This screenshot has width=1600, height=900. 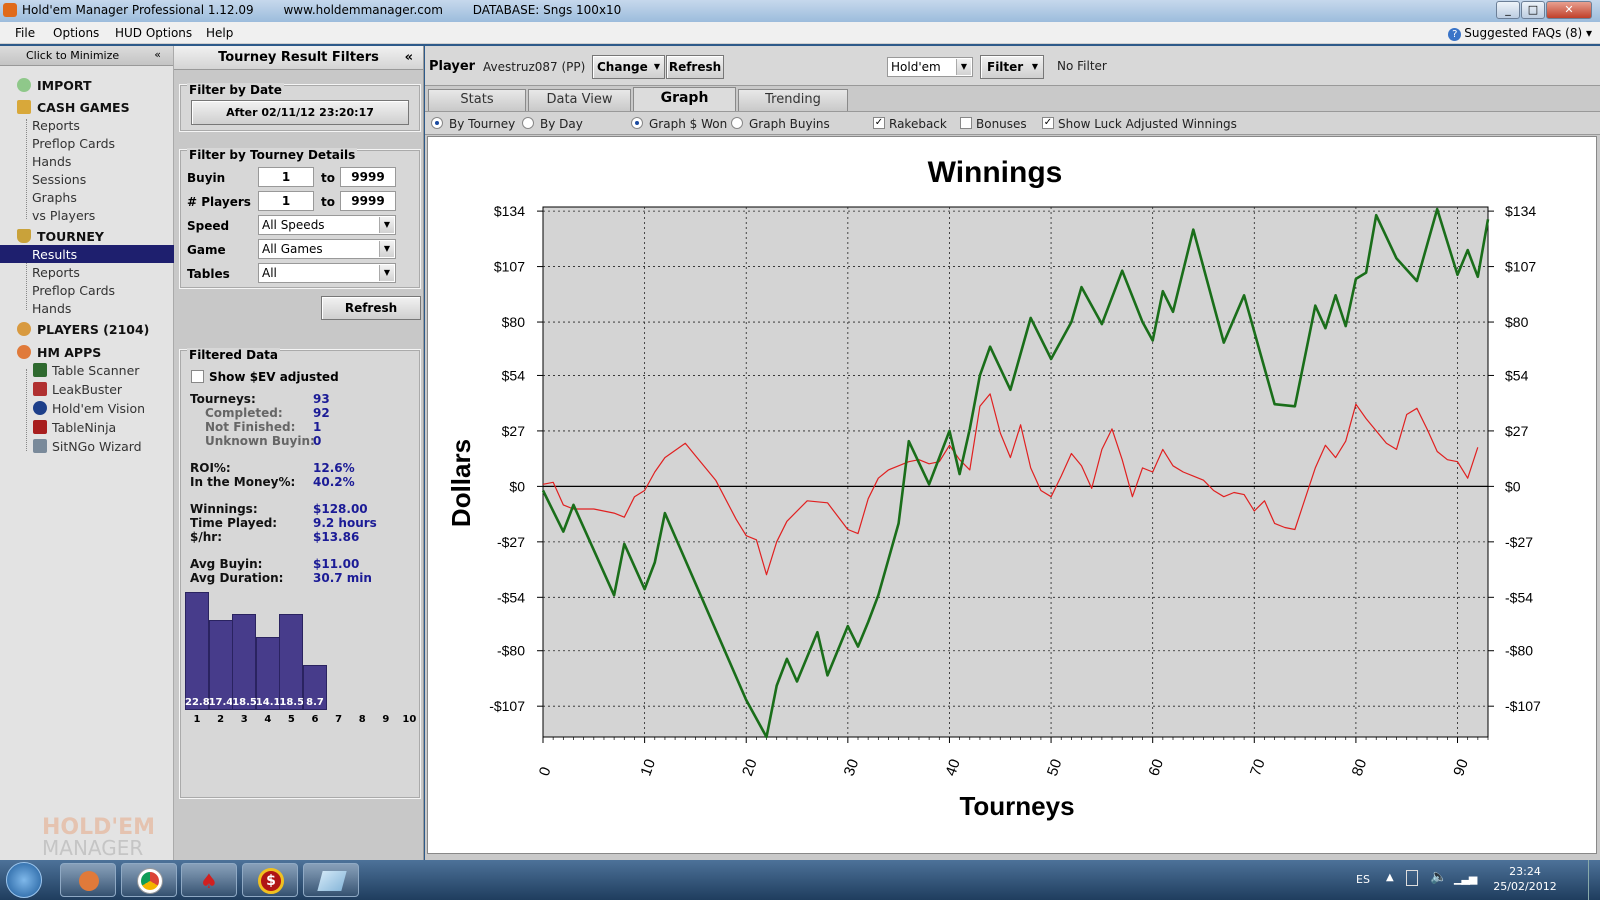 What do you see at coordinates (224, 509) in the screenshot?
I see `winnings-label: Winnings:` at bounding box center [224, 509].